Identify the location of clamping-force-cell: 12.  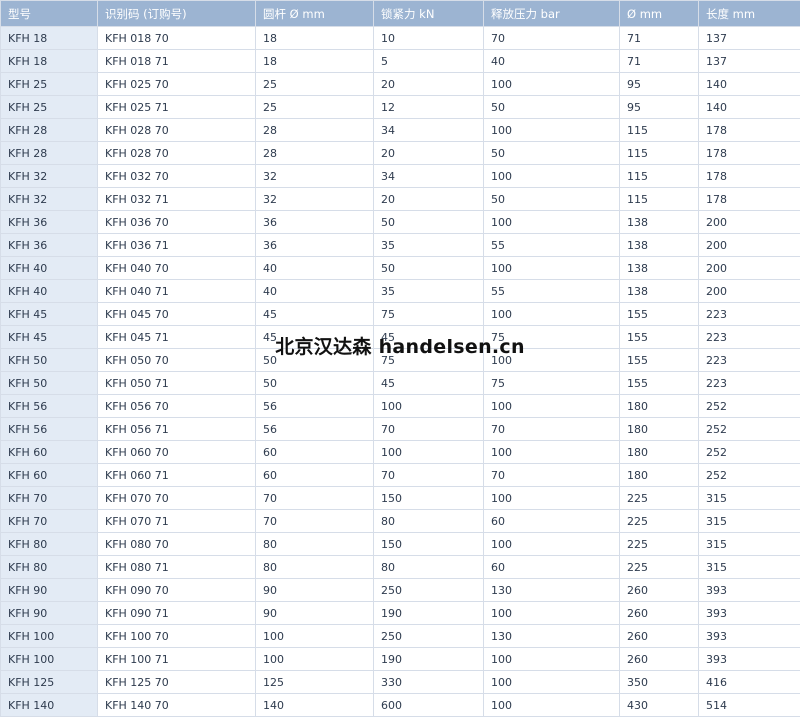
(428, 107).